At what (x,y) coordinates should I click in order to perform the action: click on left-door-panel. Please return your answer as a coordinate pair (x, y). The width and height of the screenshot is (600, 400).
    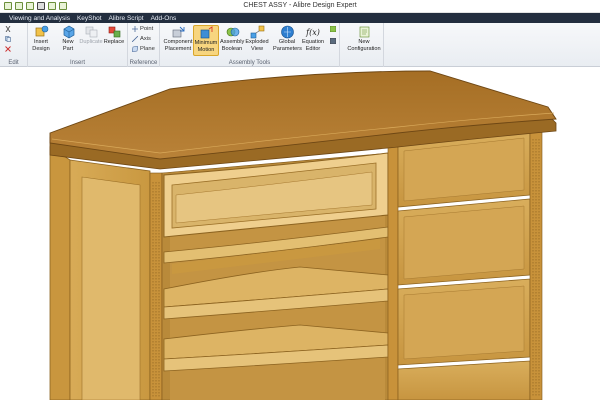
    Looking at the image, I should click on (111, 288).